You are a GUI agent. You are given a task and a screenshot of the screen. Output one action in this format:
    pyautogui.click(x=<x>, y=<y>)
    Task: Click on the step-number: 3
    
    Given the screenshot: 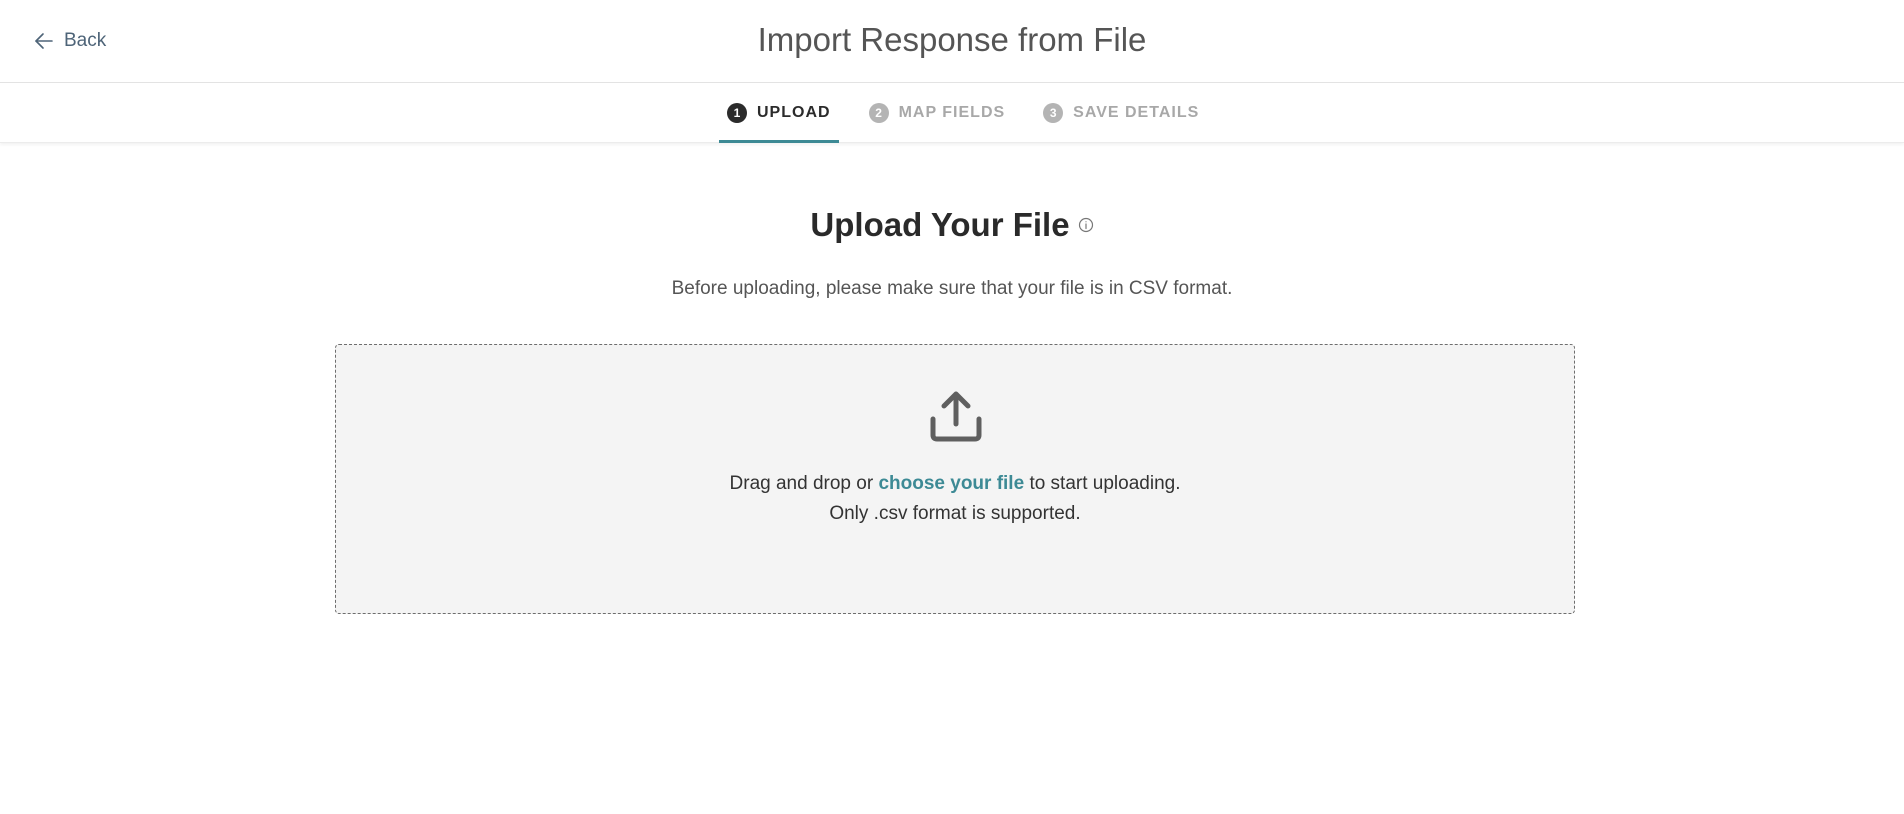 What is the action you would take?
    pyautogui.click(x=1053, y=113)
    